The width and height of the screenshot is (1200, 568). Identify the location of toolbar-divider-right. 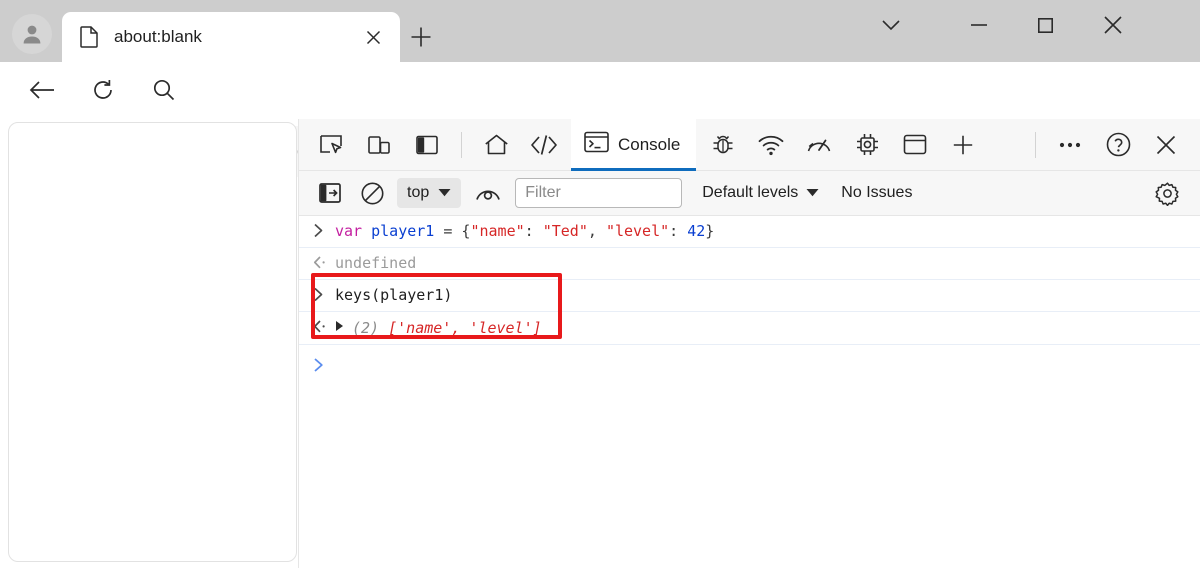
(1035, 144).